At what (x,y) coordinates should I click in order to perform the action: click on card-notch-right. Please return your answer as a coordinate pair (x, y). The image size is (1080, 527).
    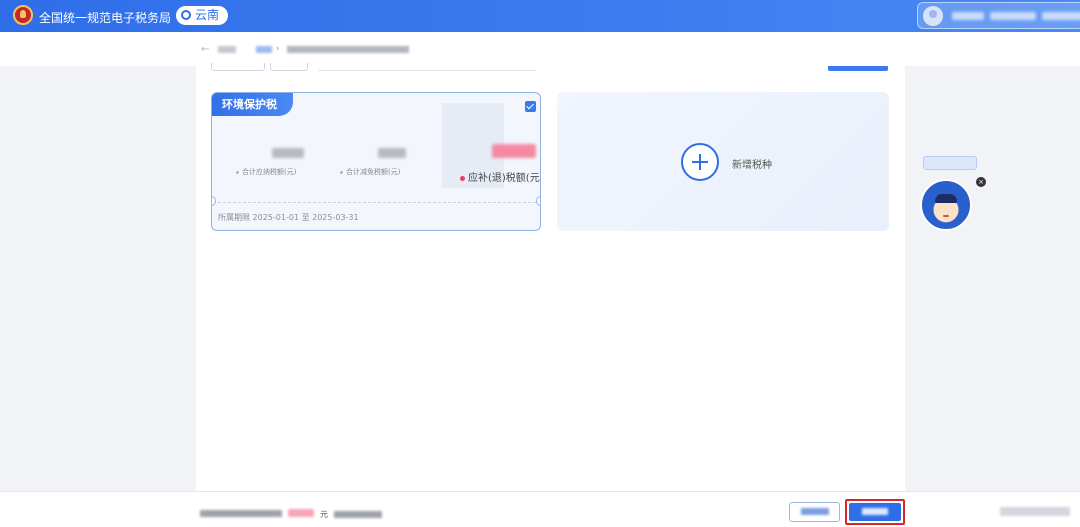
    Looking at the image, I should click on (538, 201).